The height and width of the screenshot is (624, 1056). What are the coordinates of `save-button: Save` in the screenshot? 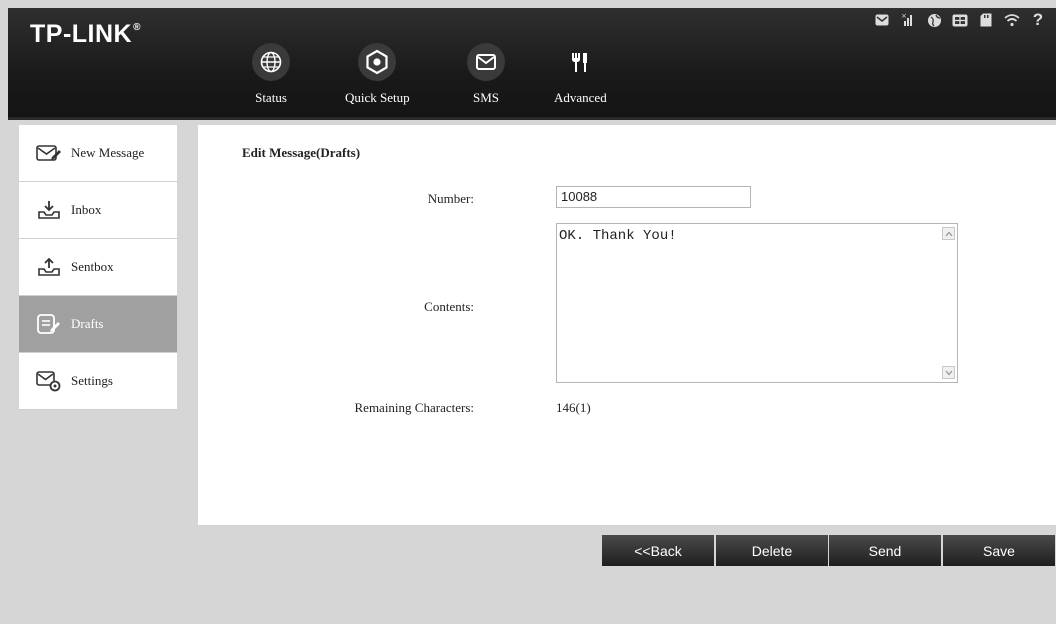 It's located at (999, 550).